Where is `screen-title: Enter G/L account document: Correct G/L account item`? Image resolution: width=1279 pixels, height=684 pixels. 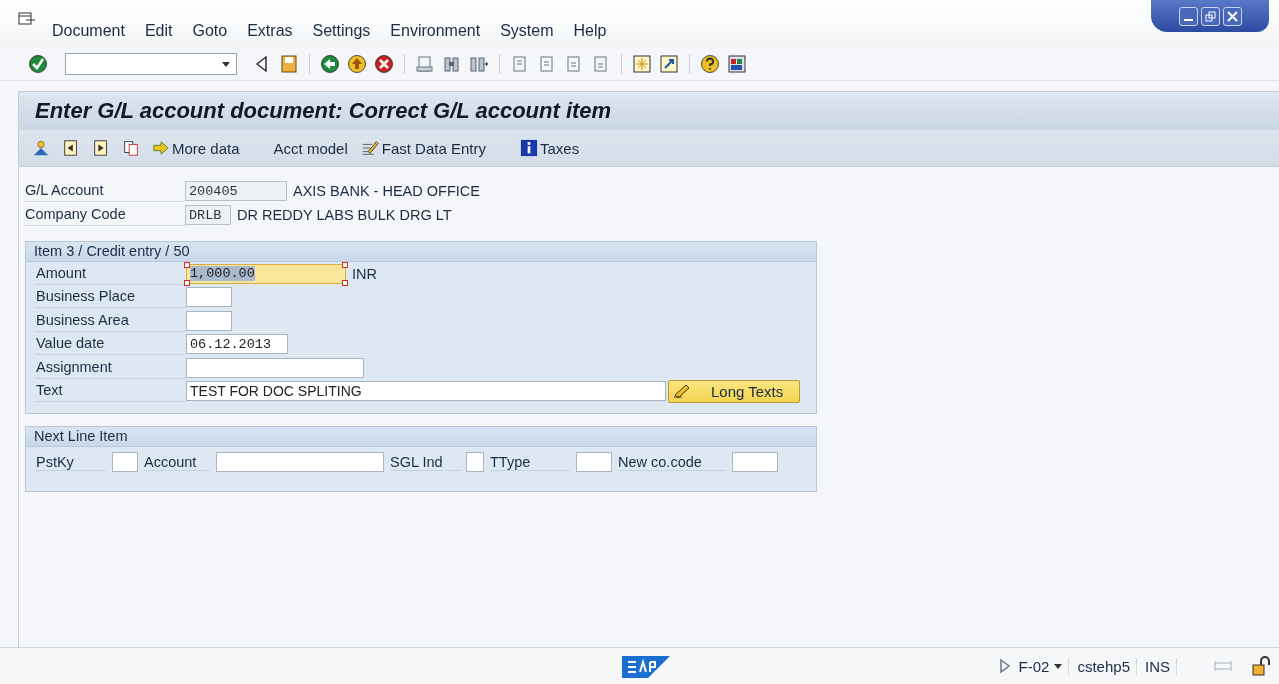 screen-title: Enter G/L account document: Correct G/L account item is located at coordinates (323, 111).